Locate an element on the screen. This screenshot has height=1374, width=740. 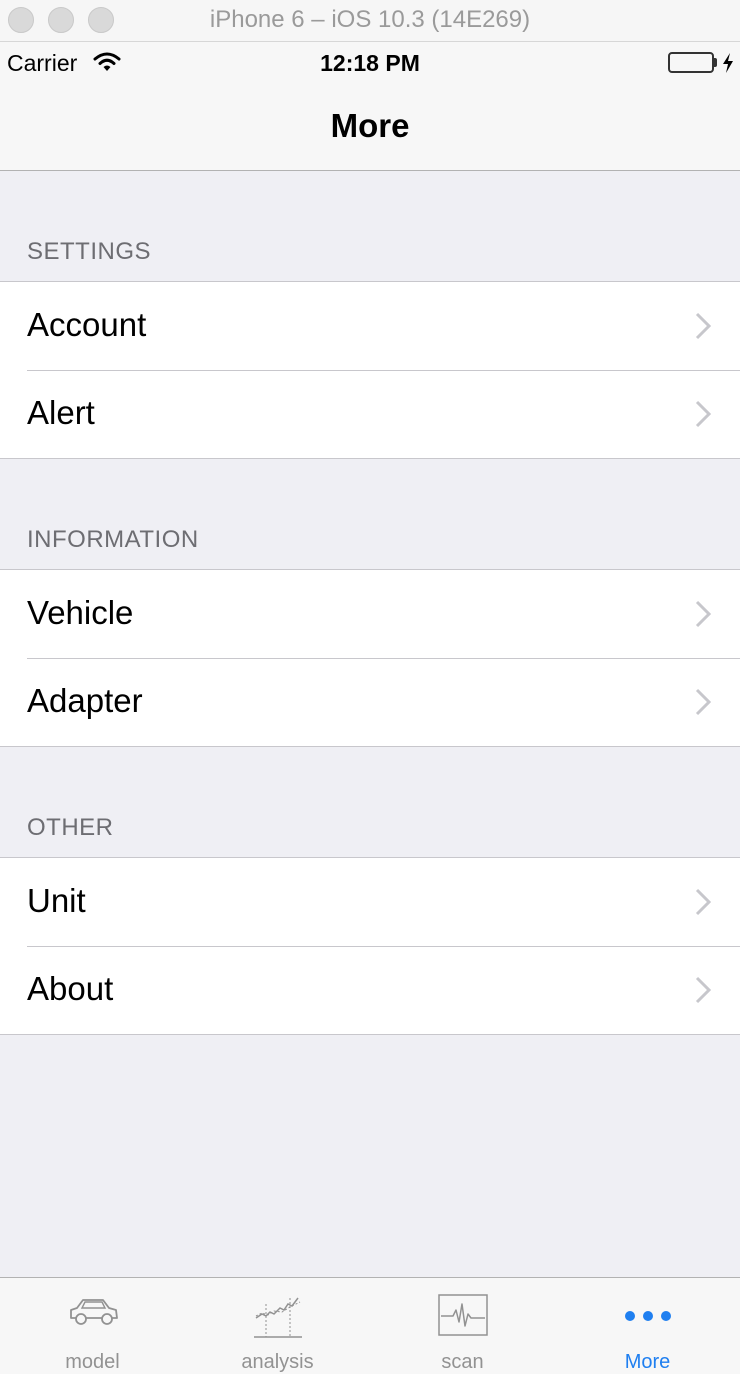
settings-group: Account Alert is located at coordinates (370, 370).